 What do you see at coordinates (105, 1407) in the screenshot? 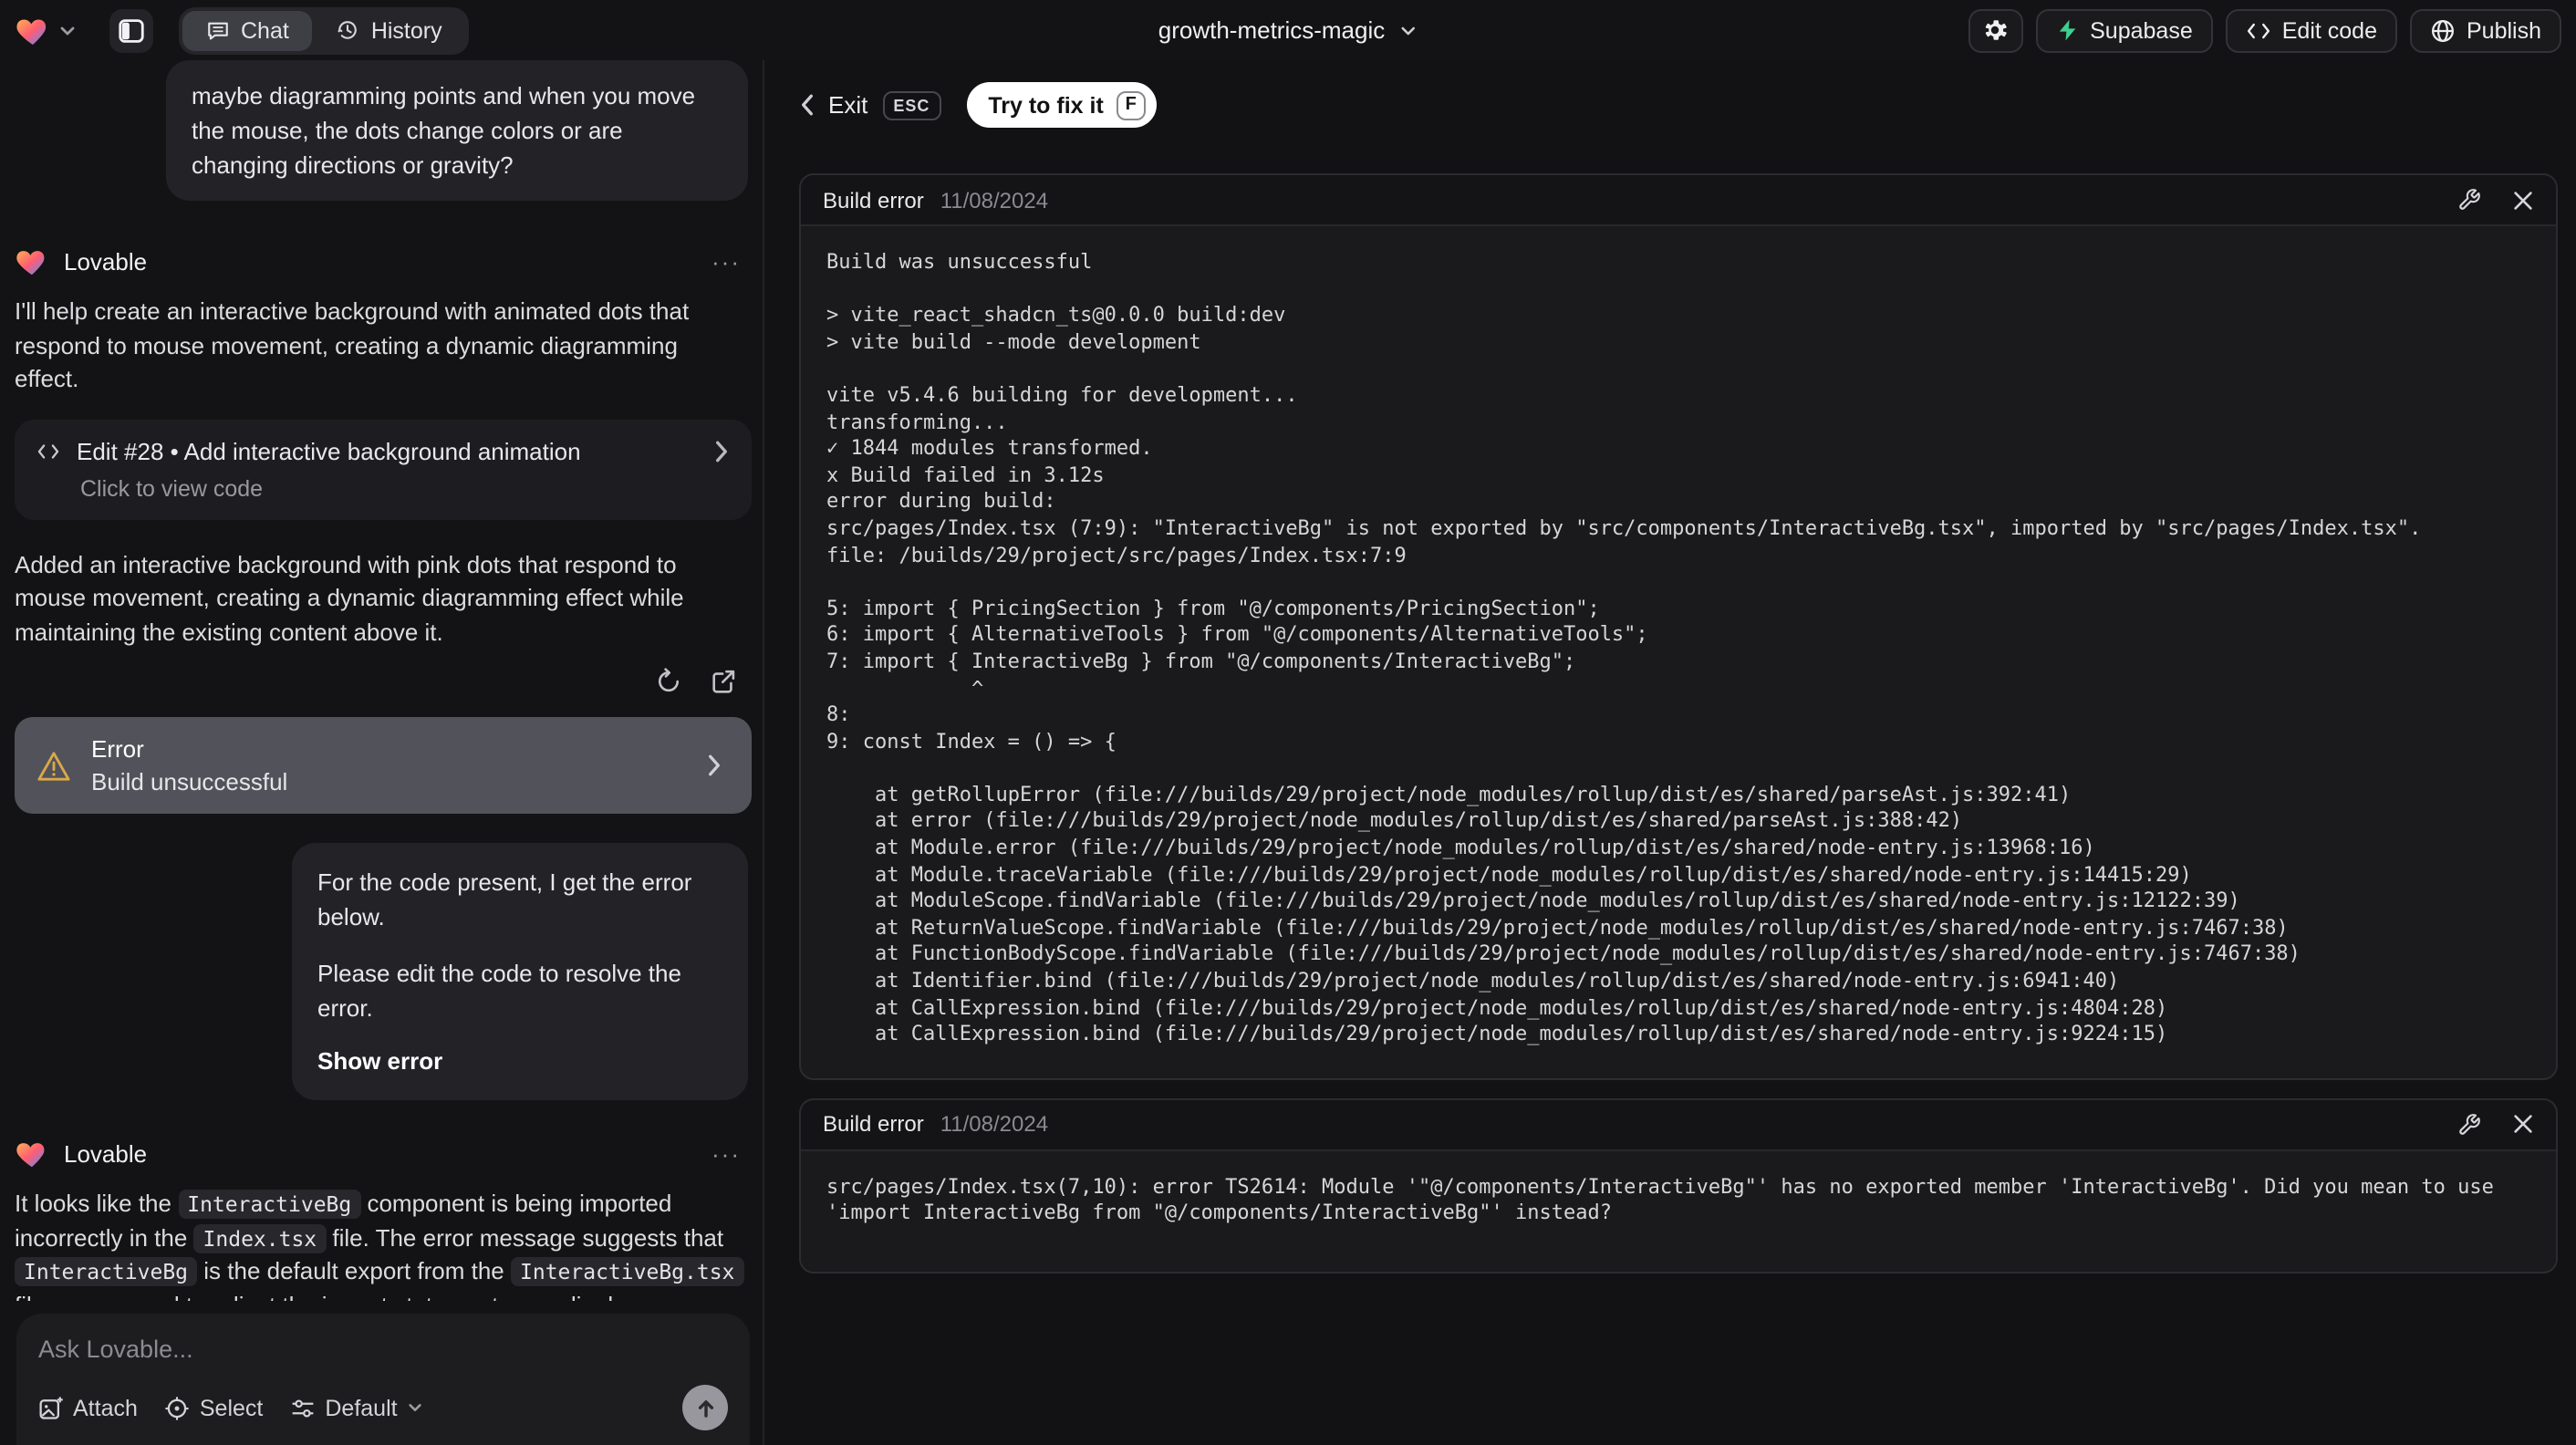
I see `attach-label: Attach` at bounding box center [105, 1407].